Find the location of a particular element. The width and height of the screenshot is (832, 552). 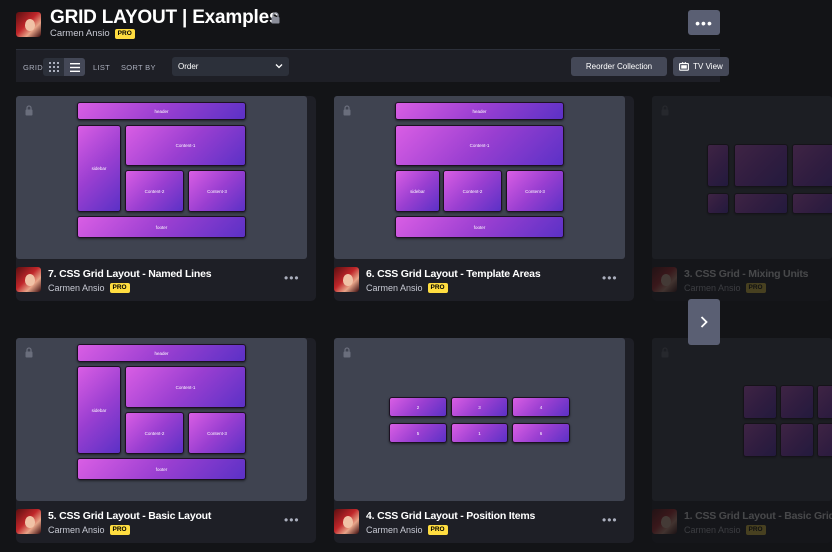

tv-view-button: TV View is located at coordinates (701, 66).